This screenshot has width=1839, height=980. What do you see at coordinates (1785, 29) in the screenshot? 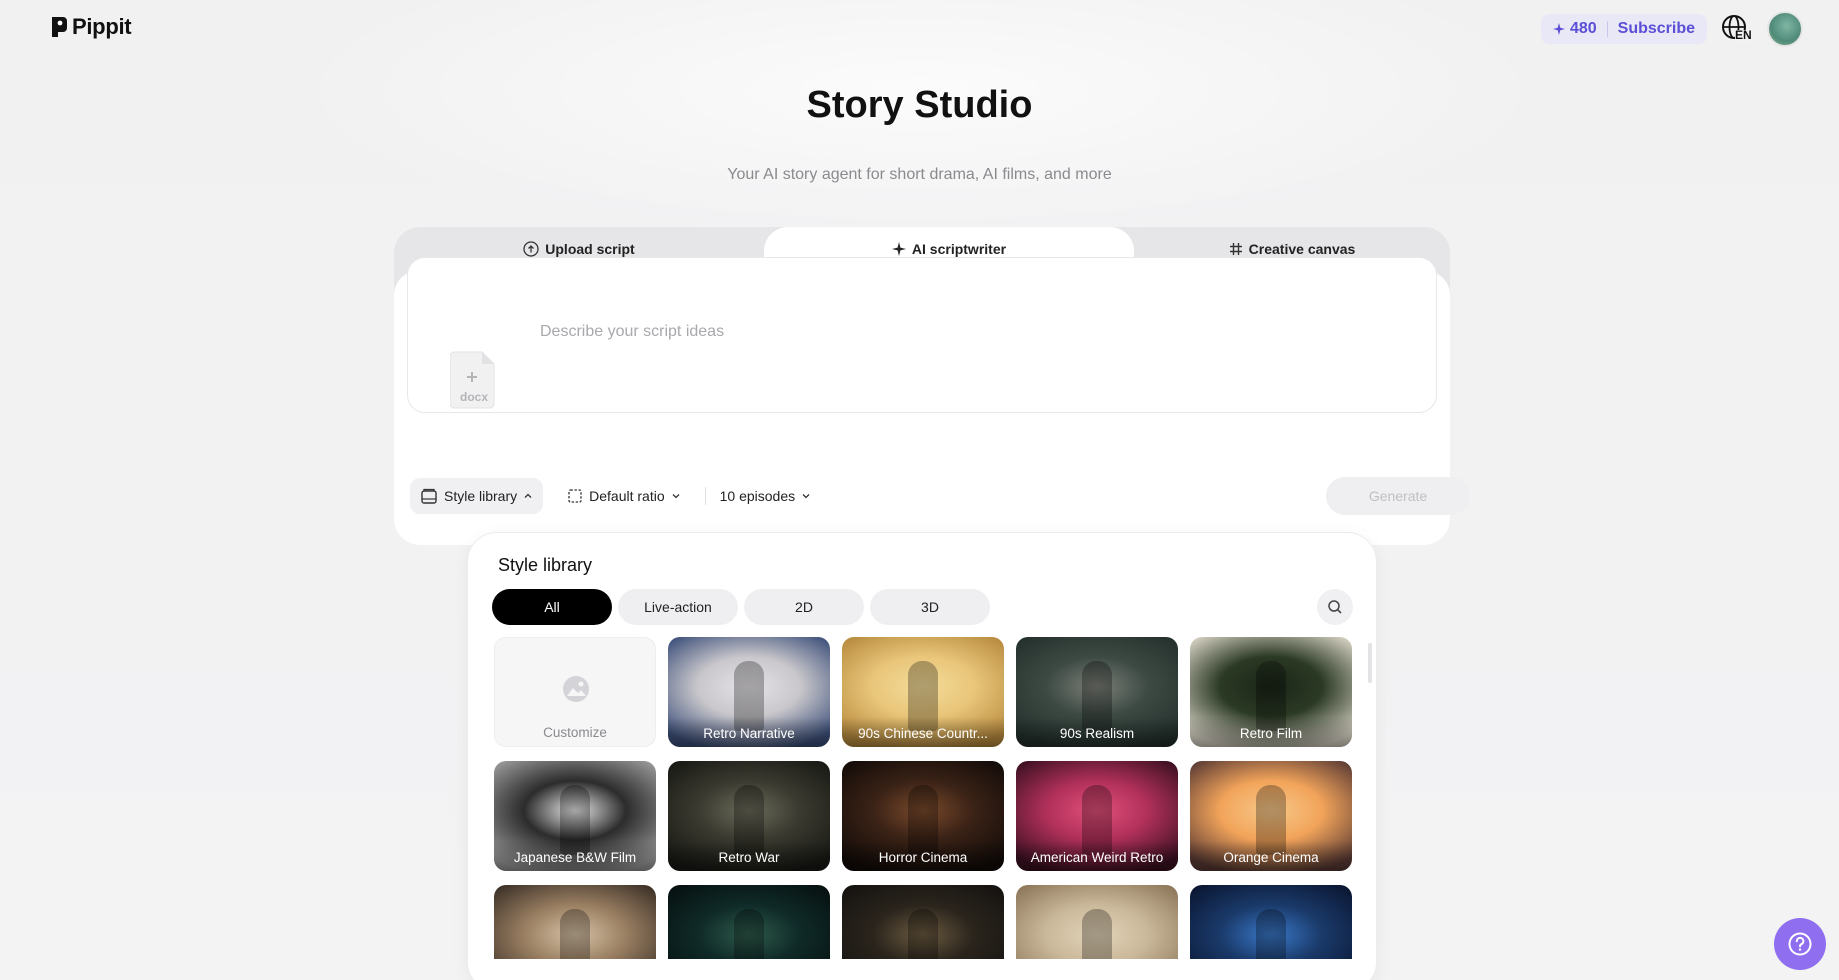
I see `avatar` at bounding box center [1785, 29].